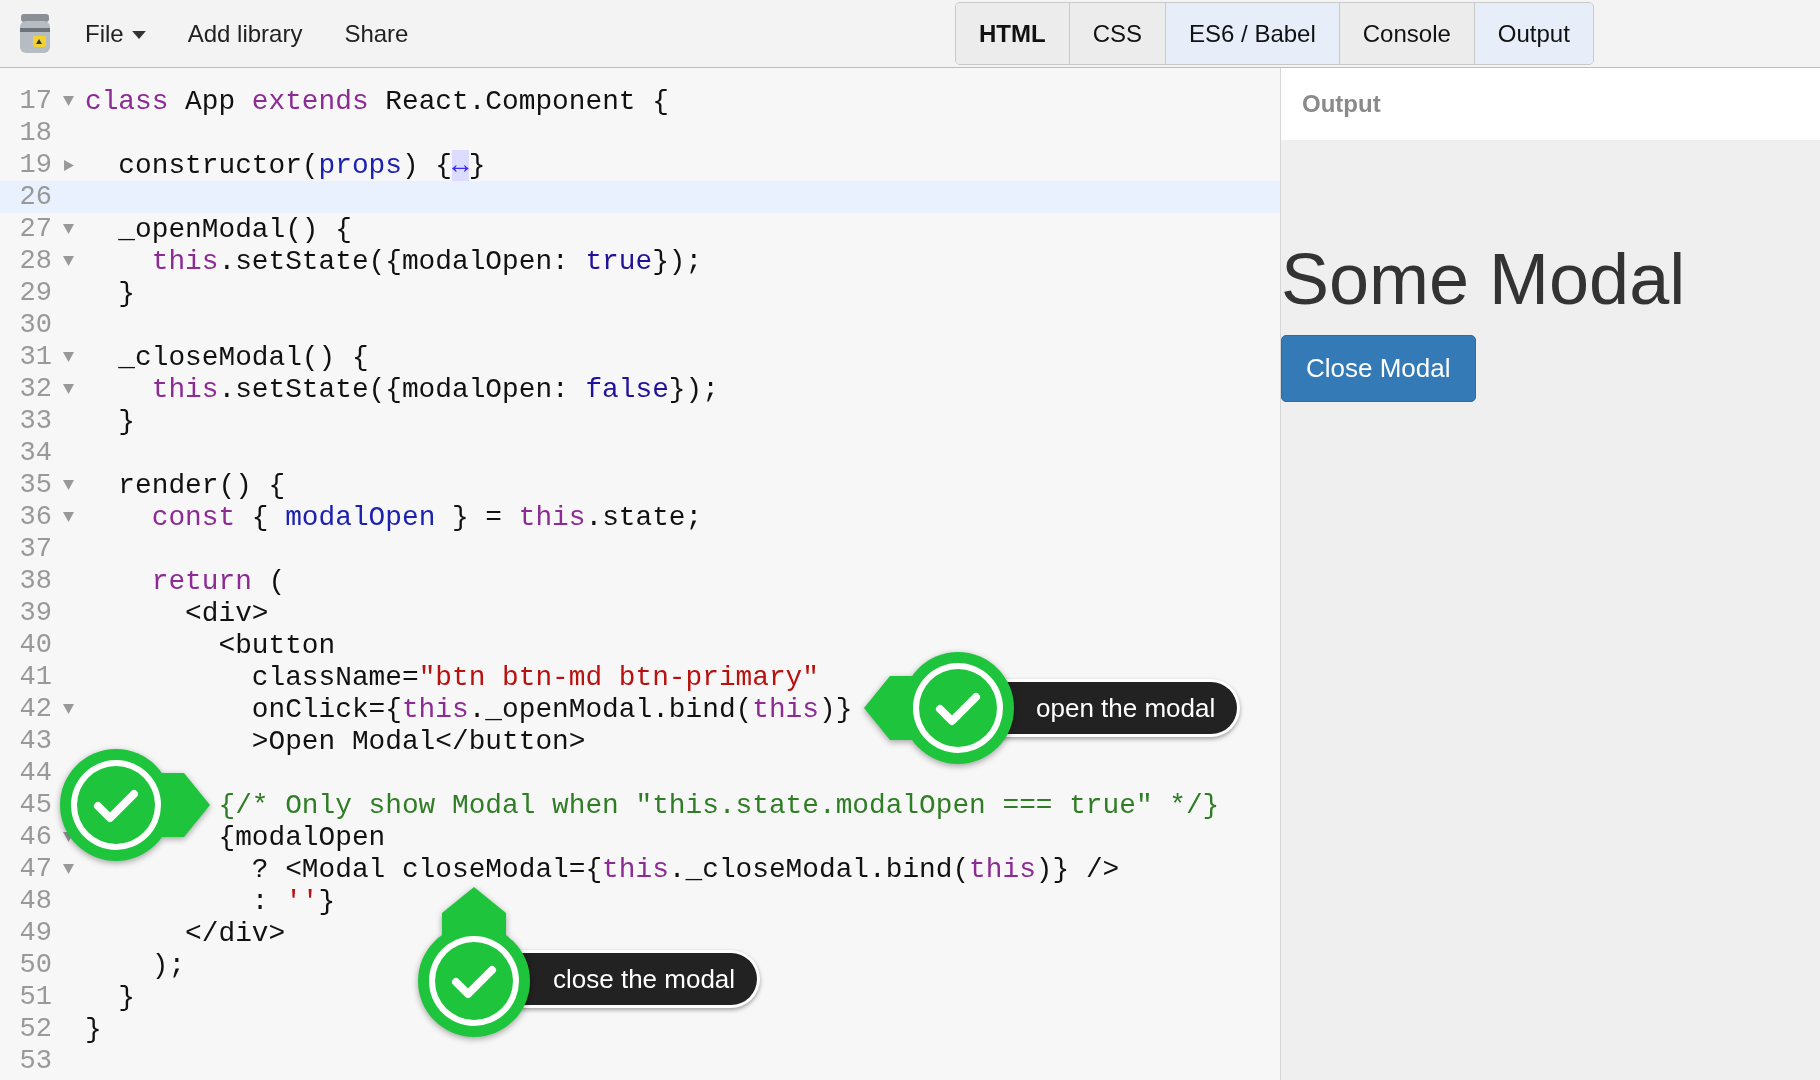 Image resolution: width=1820 pixels, height=1080 pixels. I want to click on line-number: 28, so click(35, 261).